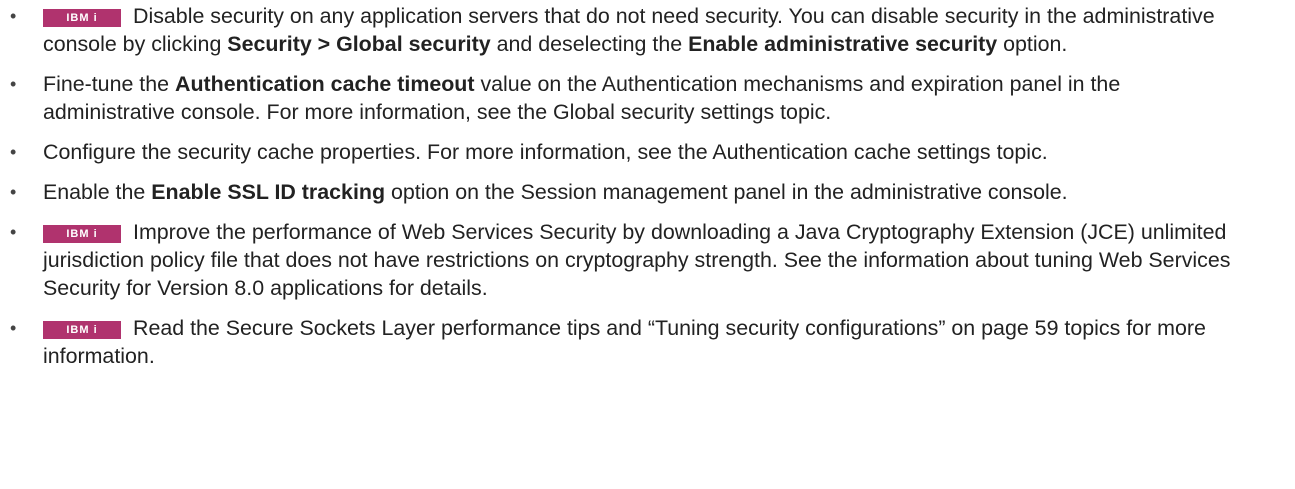 The width and height of the screenshot is (1295, 489). I want to click on bold-term: Security > Global security, so click(359, 44).